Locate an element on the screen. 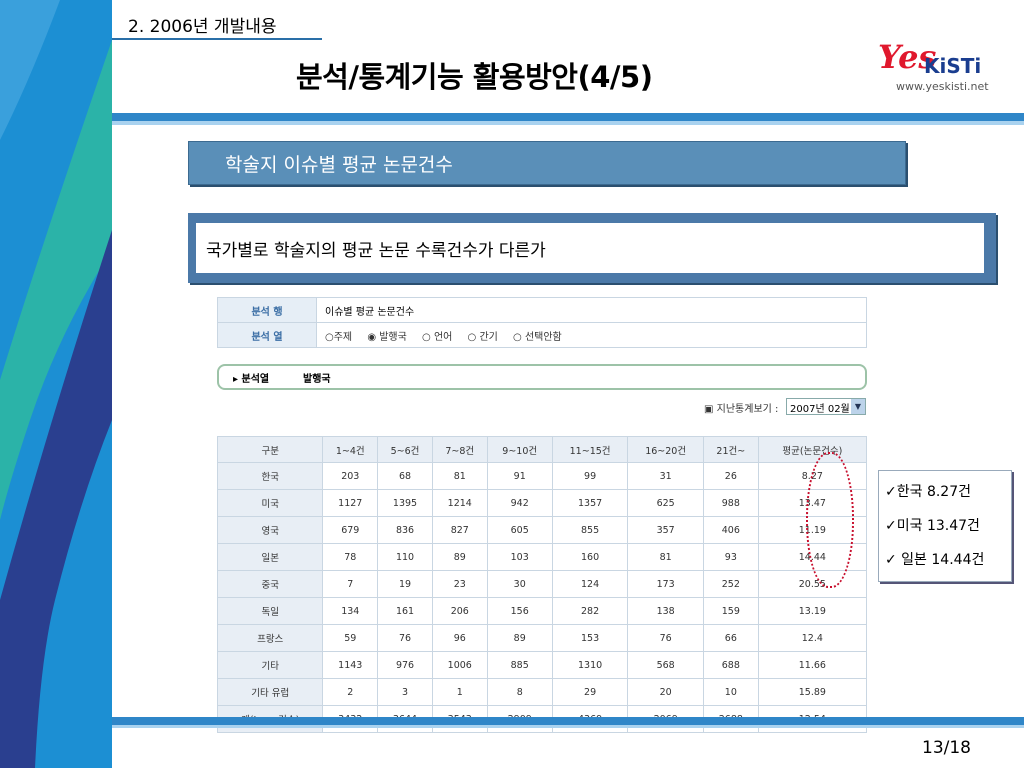  row-label: 분석 행 is located at coordinates (267, 310).